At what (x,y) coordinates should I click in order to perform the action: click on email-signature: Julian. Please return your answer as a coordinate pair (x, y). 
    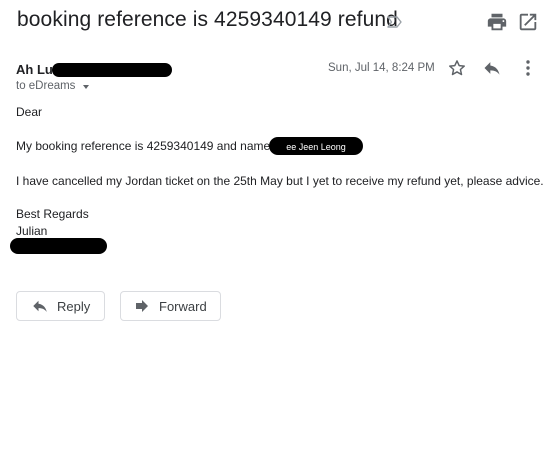
    Looking at the image, I should click on (32, 231).